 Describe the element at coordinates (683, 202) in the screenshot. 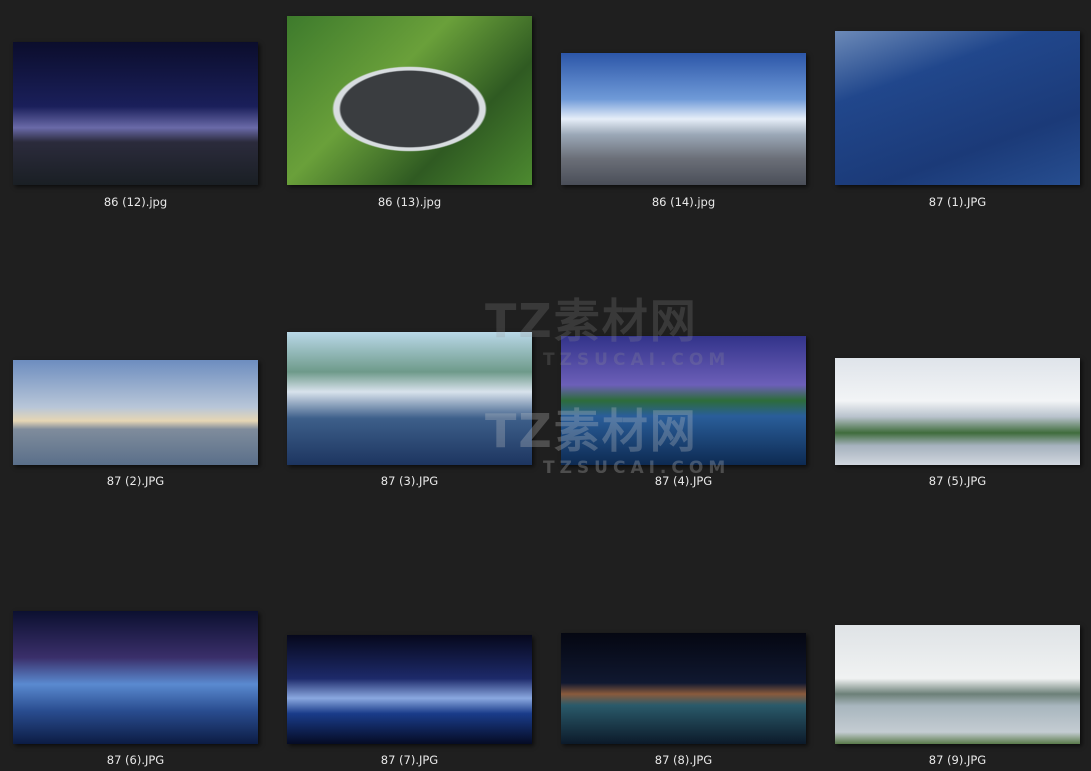

I see `file-name: 86 (14).jpg` at that location.